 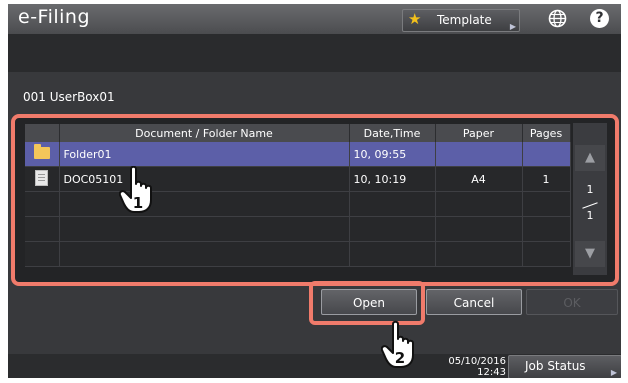 What do you see at coordinates (477, 361) in the screenshot?
I see `date-text: 05/10/2016` at bounding box center [477, 361].